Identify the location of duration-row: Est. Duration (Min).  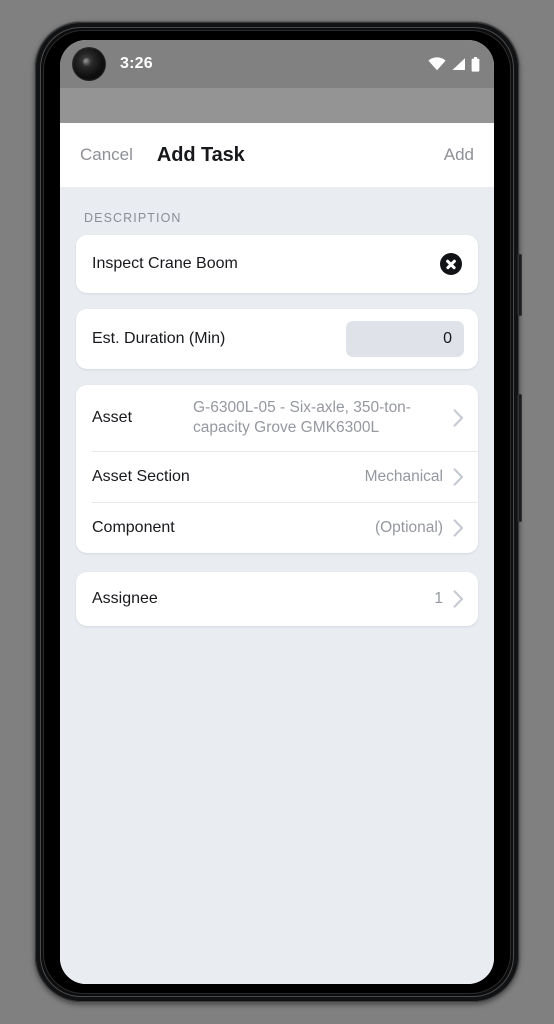
(277, 339).